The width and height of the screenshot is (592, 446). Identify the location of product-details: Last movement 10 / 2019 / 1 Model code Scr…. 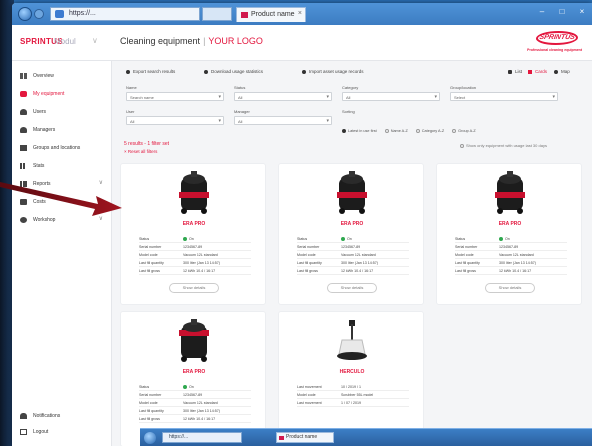
(353, 395).